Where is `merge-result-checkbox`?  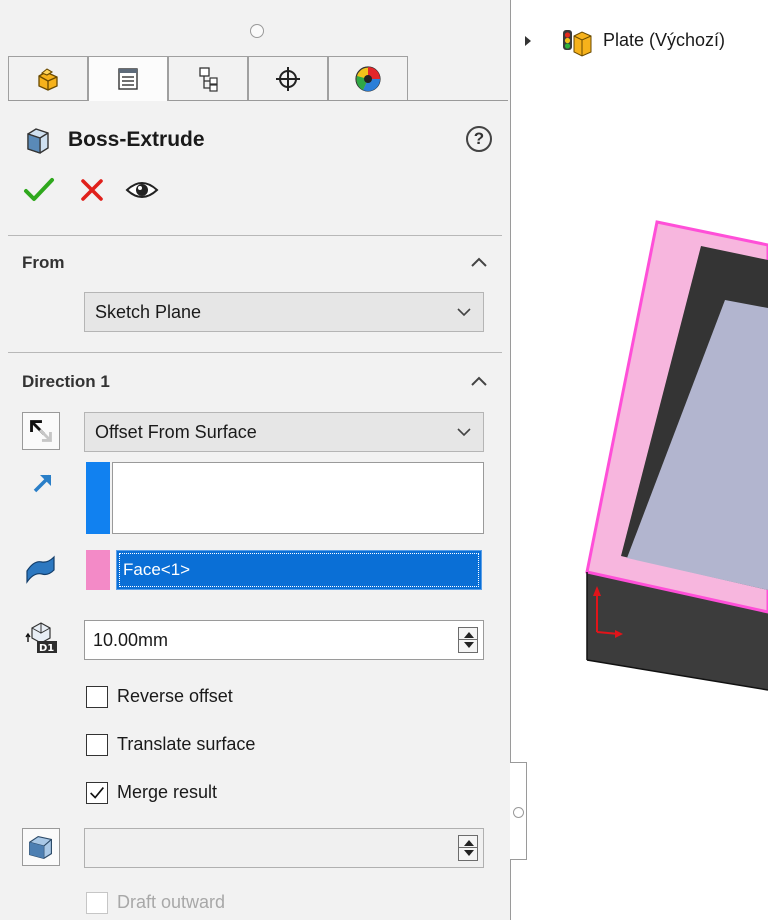 merge-result-checkbox is located at coordinates (97, 793).